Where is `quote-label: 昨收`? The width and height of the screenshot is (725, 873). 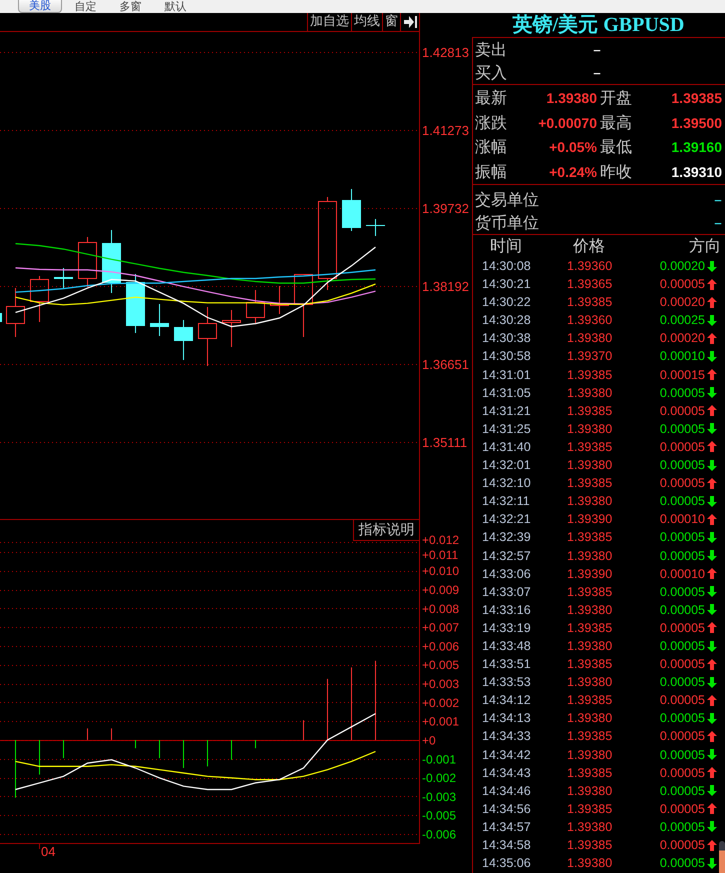
quote-label: 昨收 is located at coordinates (615, 171).